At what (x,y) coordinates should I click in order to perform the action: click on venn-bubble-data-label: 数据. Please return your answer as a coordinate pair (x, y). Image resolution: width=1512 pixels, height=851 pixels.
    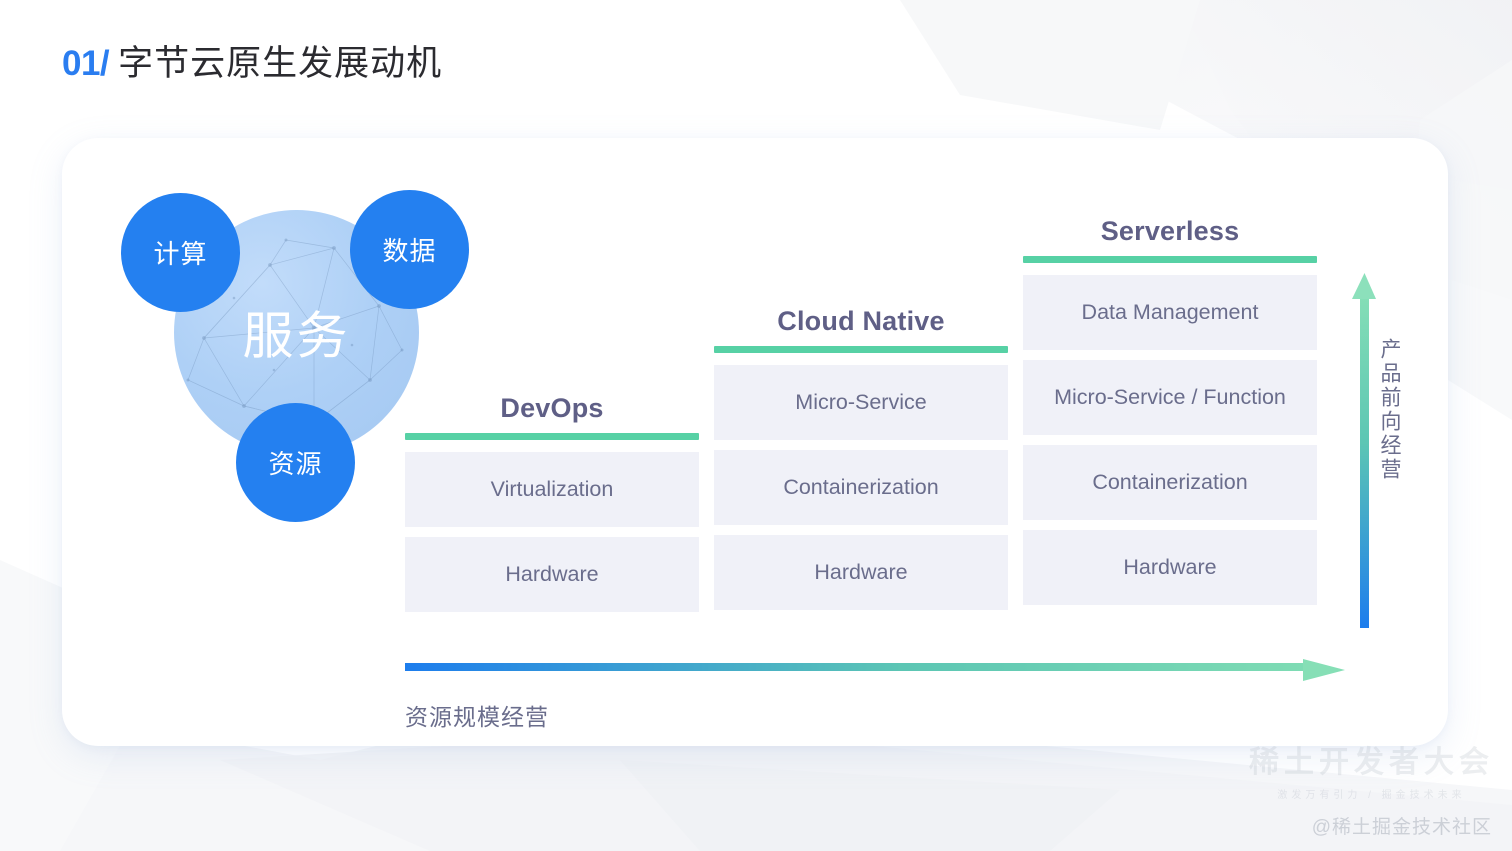
    Looking at the image, I should click on (409, 251).